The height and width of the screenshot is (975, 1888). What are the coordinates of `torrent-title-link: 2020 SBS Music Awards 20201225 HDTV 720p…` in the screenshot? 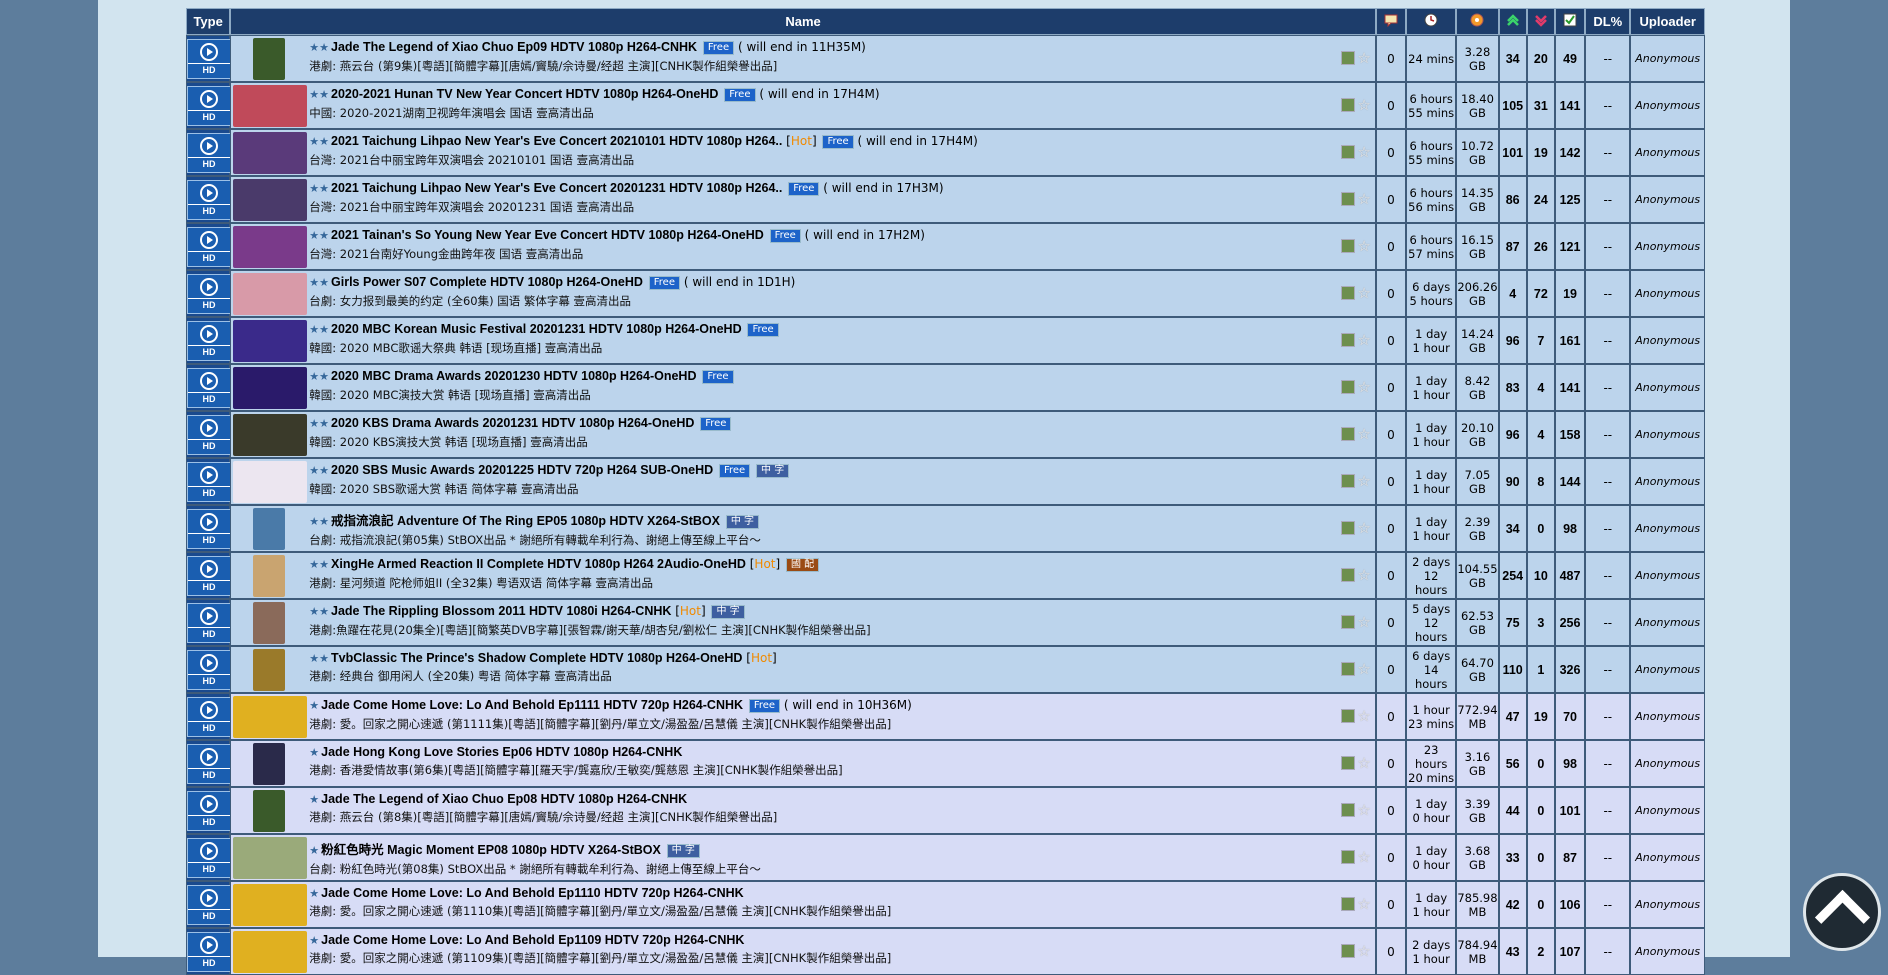 It's located at (522, 470).